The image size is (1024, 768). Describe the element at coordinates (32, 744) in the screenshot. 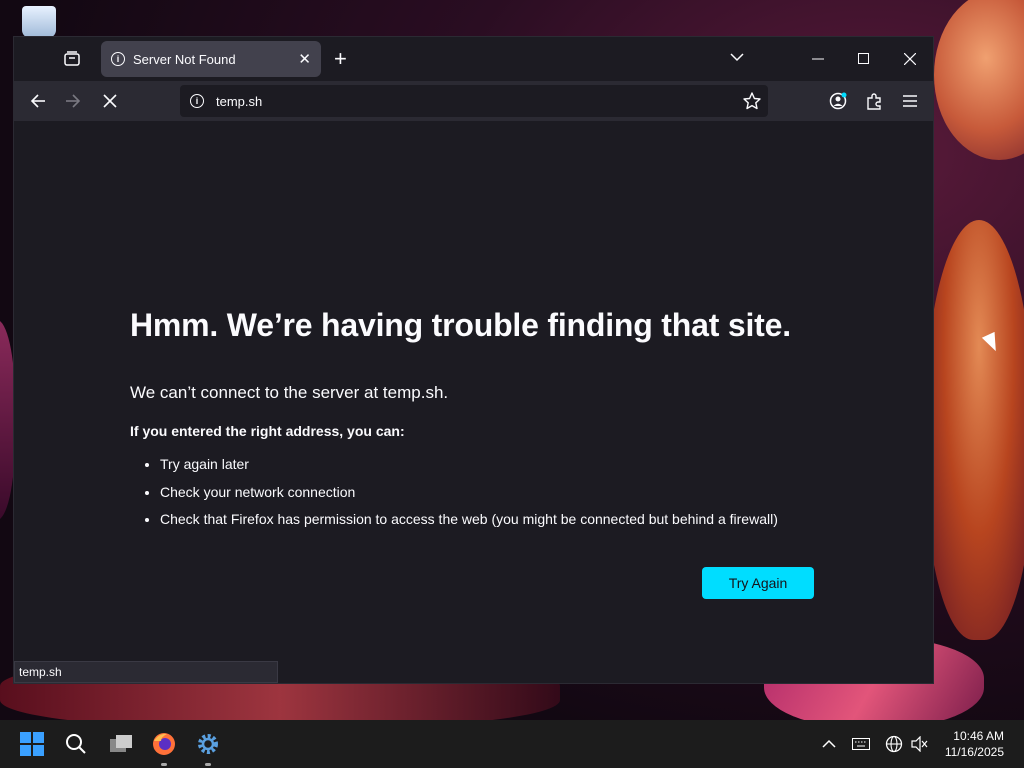

I see `start-icon` at that location.